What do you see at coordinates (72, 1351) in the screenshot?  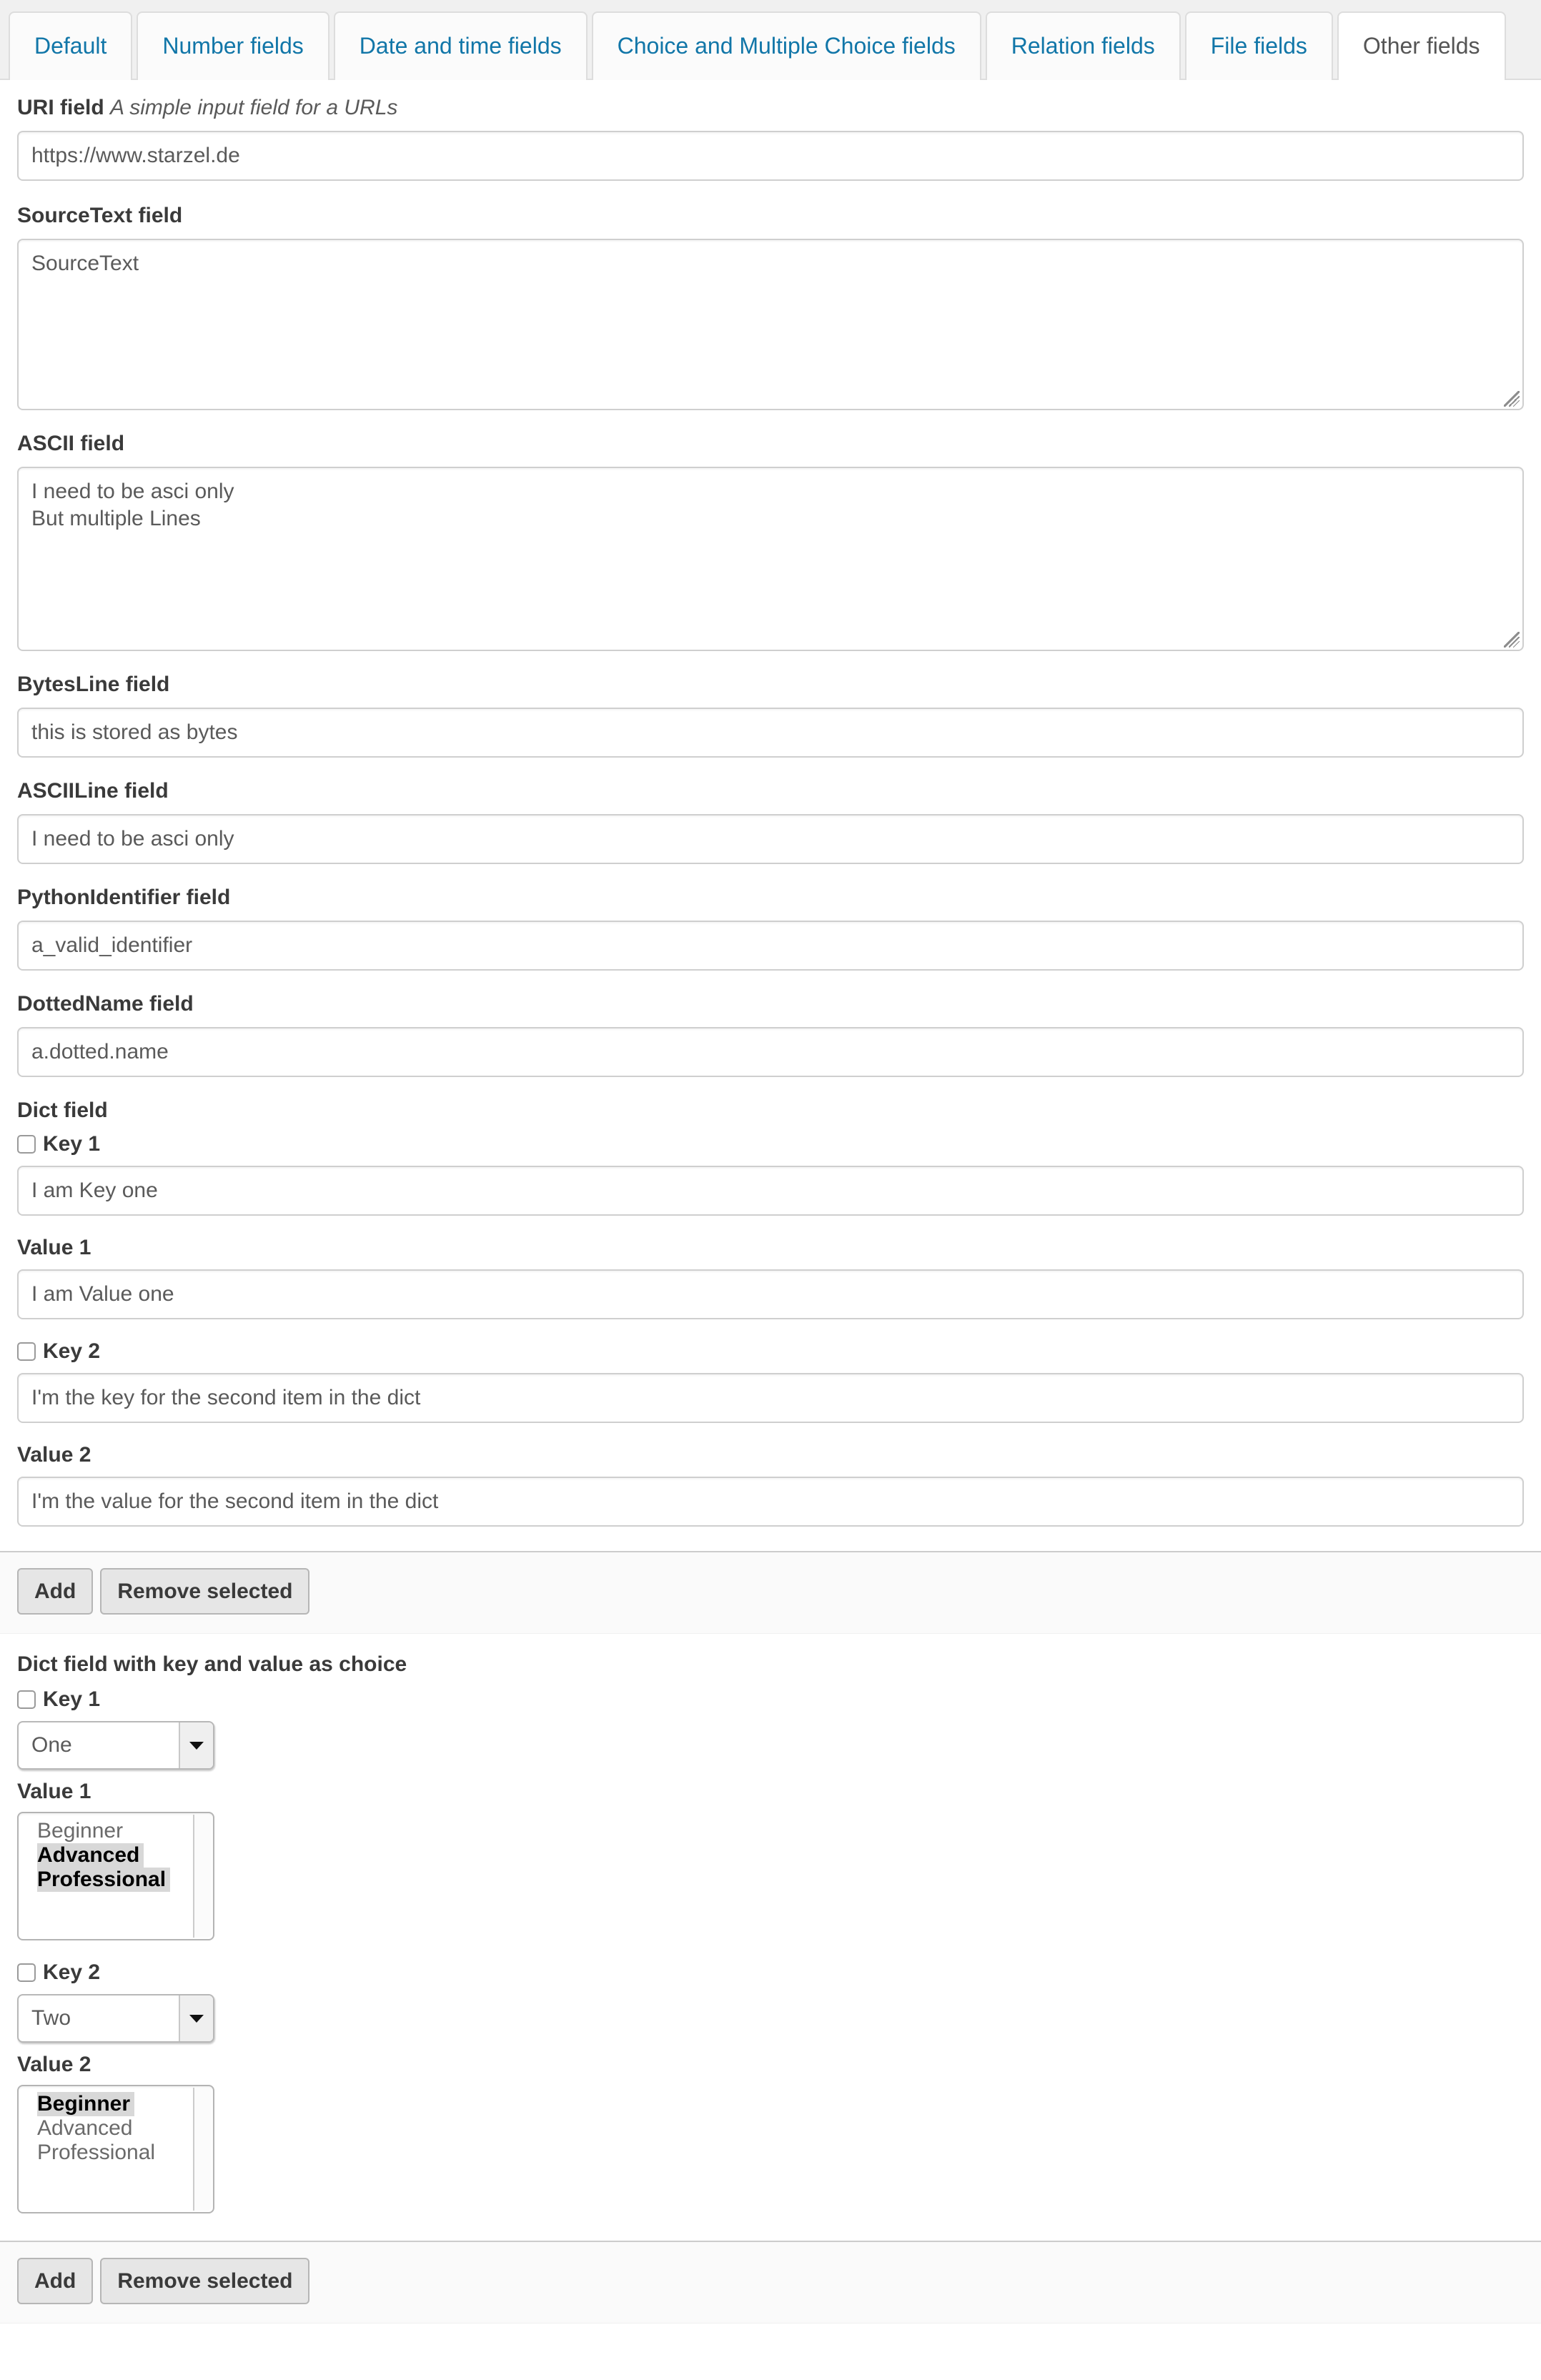 I see `dict-row-2-key-label: Key 2` at bounding box center [72, 1351].